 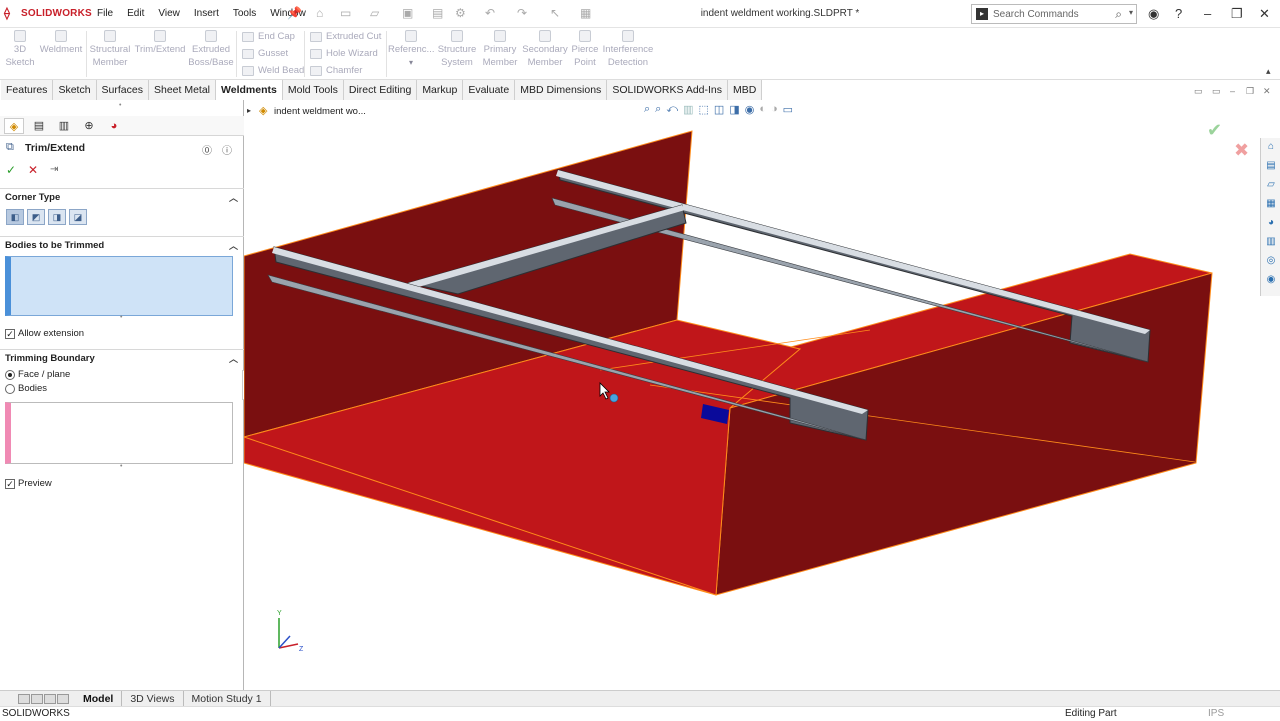 What do you see at coordinates (1241, 150) in the screenshot?
I see `confirm-corner-cancel-icon: ✖` at bounding box center [1241, 150].